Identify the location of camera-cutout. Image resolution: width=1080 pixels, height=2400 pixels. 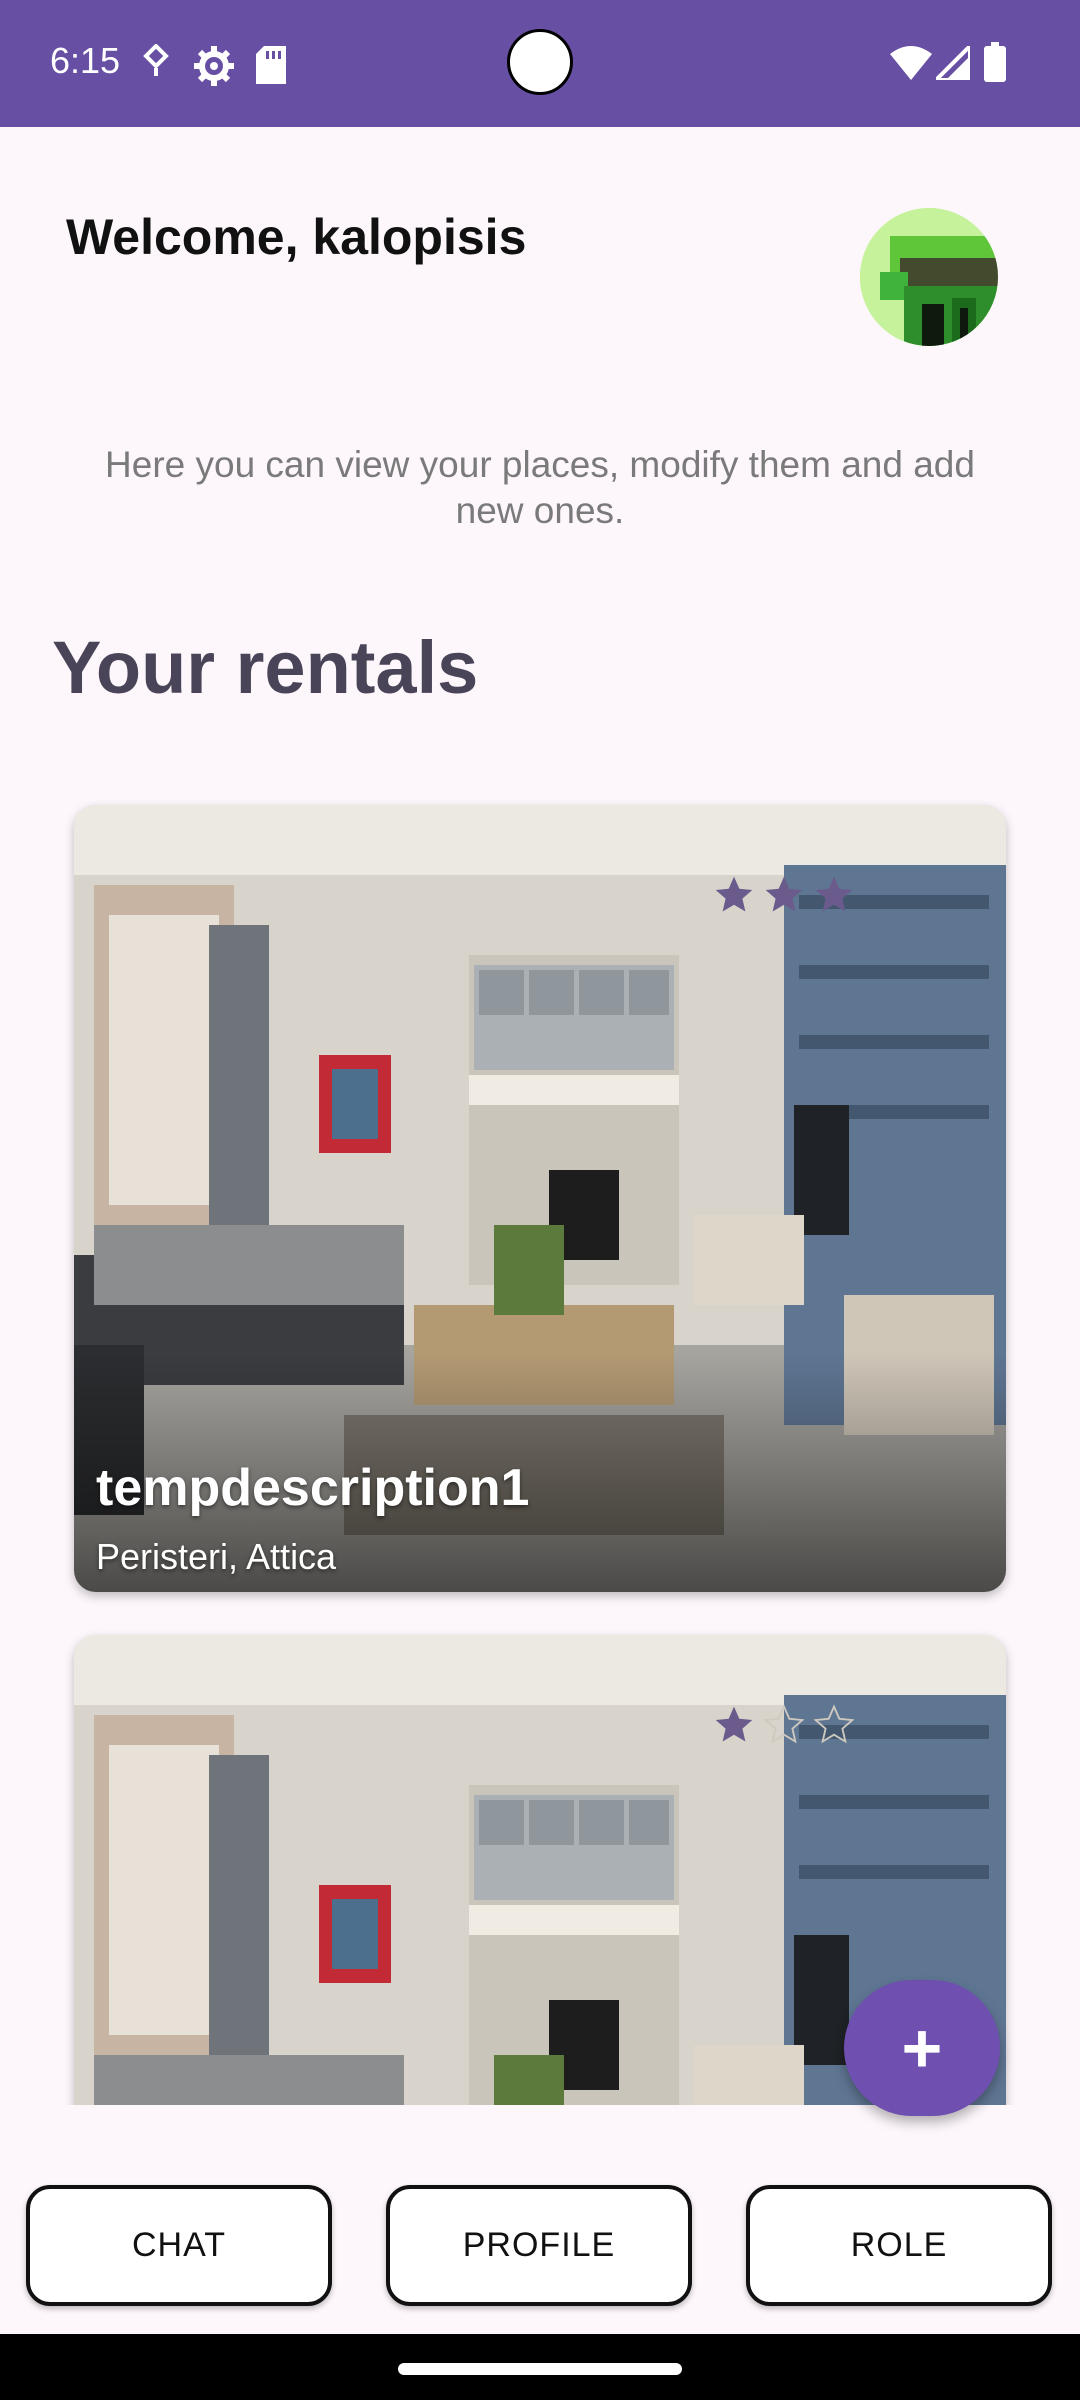
(540, 62).